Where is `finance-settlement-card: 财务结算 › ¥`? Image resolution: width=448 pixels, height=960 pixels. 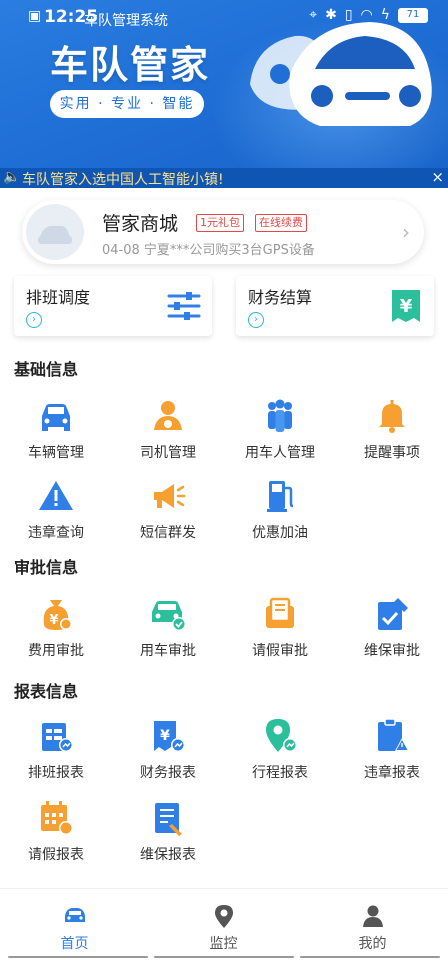
finance-settlement-card: 财务结算 › ¥ is located at coordinates (335, 306).